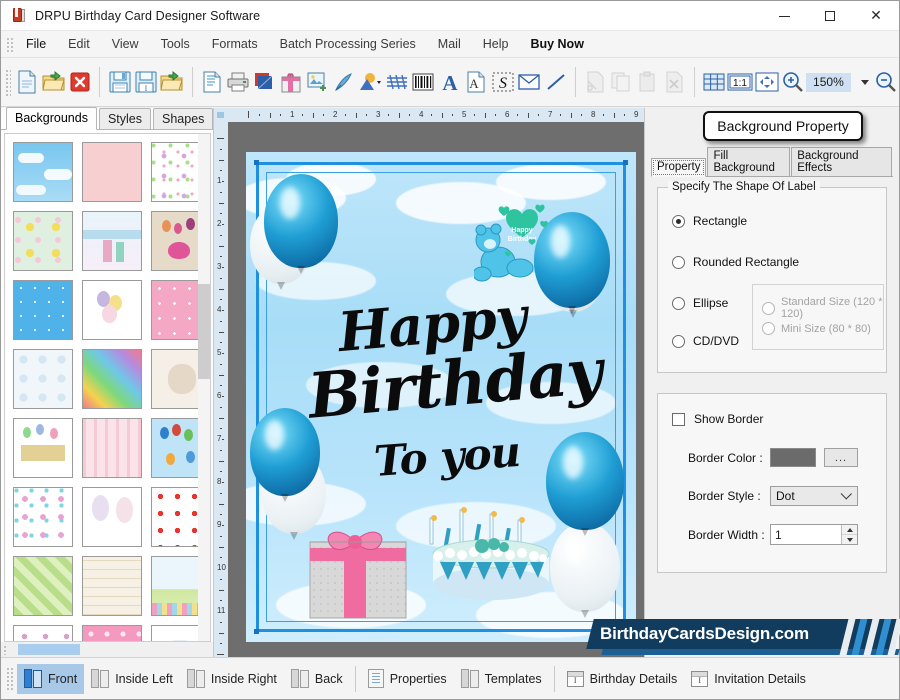 Image resolution: width=900 pixels, height=700 pixels. I want to click on grid-icon, so click(713, 82).